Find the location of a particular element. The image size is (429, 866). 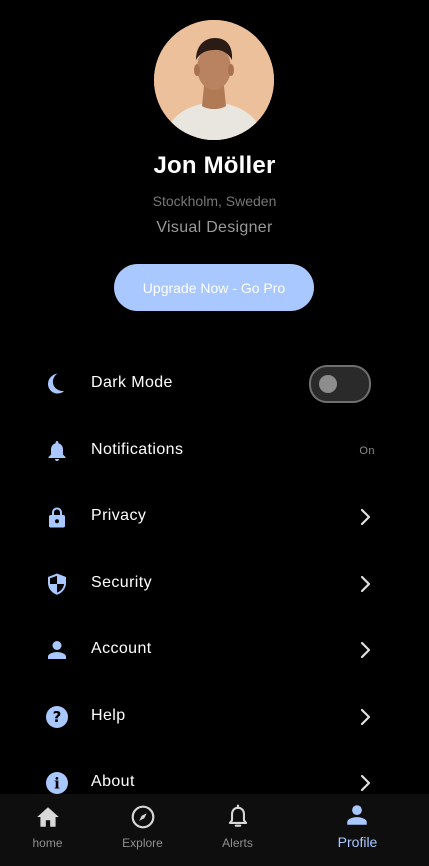

security-label: Security is located at coordinates (121, 582).